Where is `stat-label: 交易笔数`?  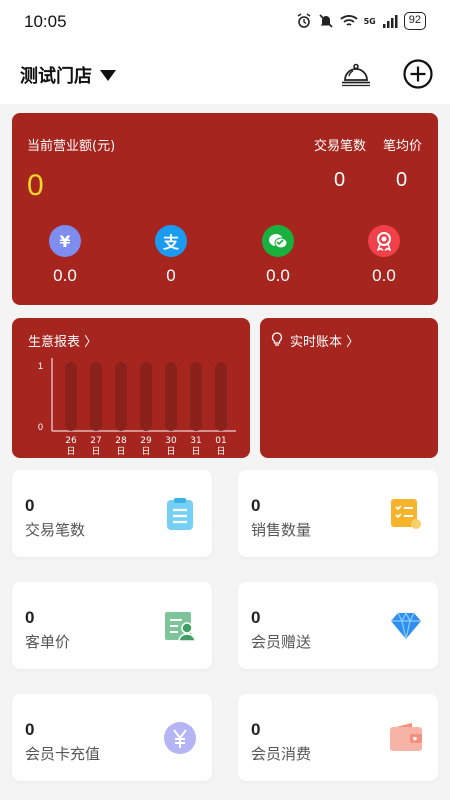 stat-label: 交易笔数 is located at coordinates (55, 530).